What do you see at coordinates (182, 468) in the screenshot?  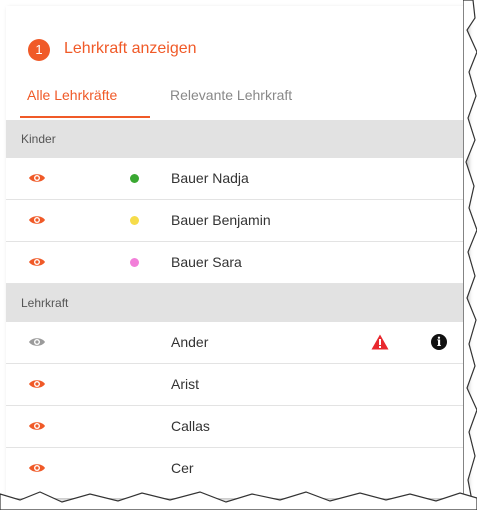 I see `item-name: Cer` at bounding box center [182, 468].